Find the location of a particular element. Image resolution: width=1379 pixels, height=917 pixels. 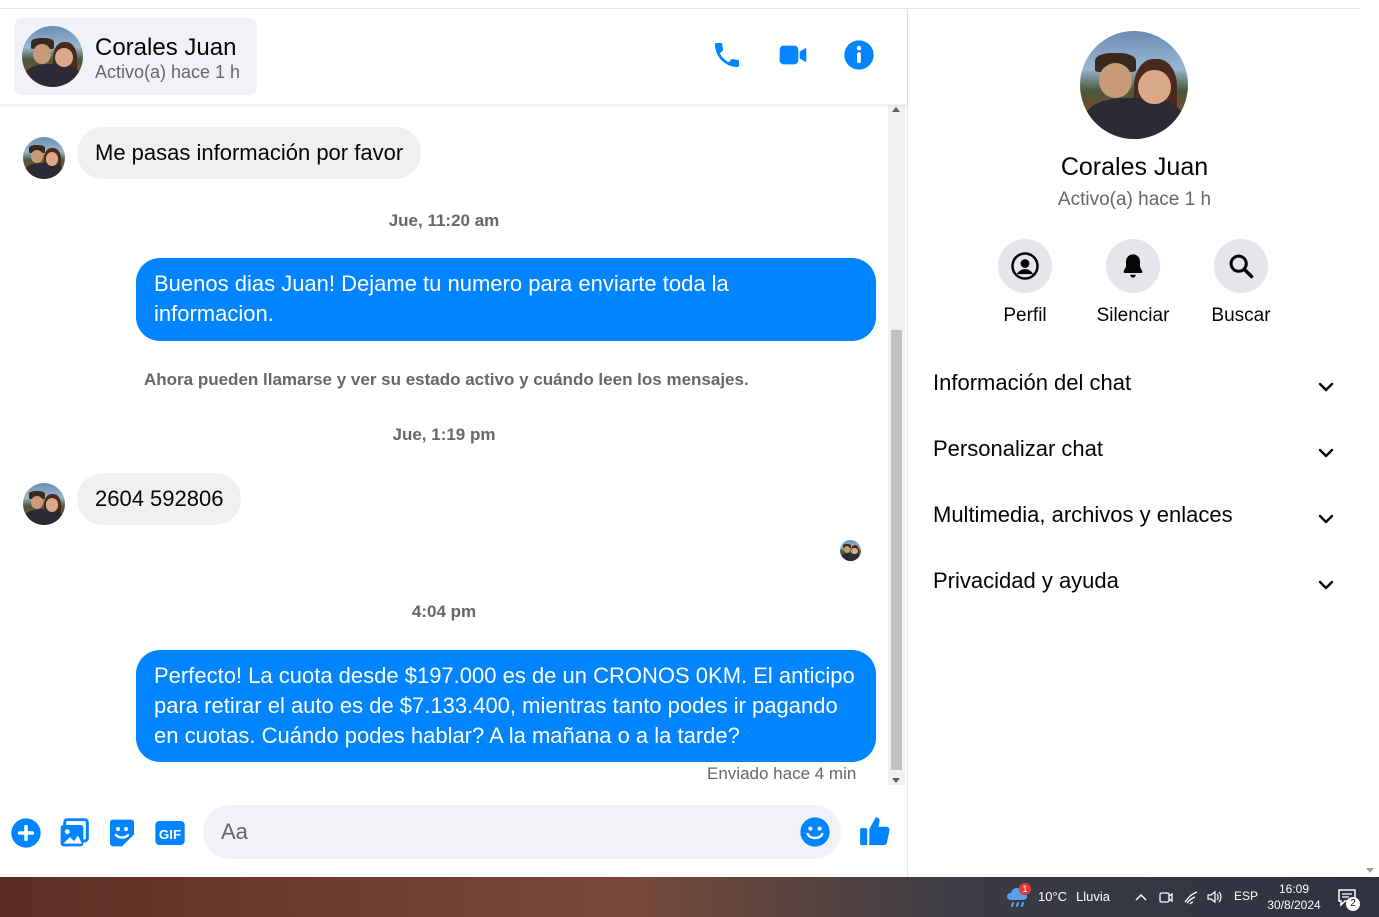

wifi-icon is located at coordinates (1191, 897).